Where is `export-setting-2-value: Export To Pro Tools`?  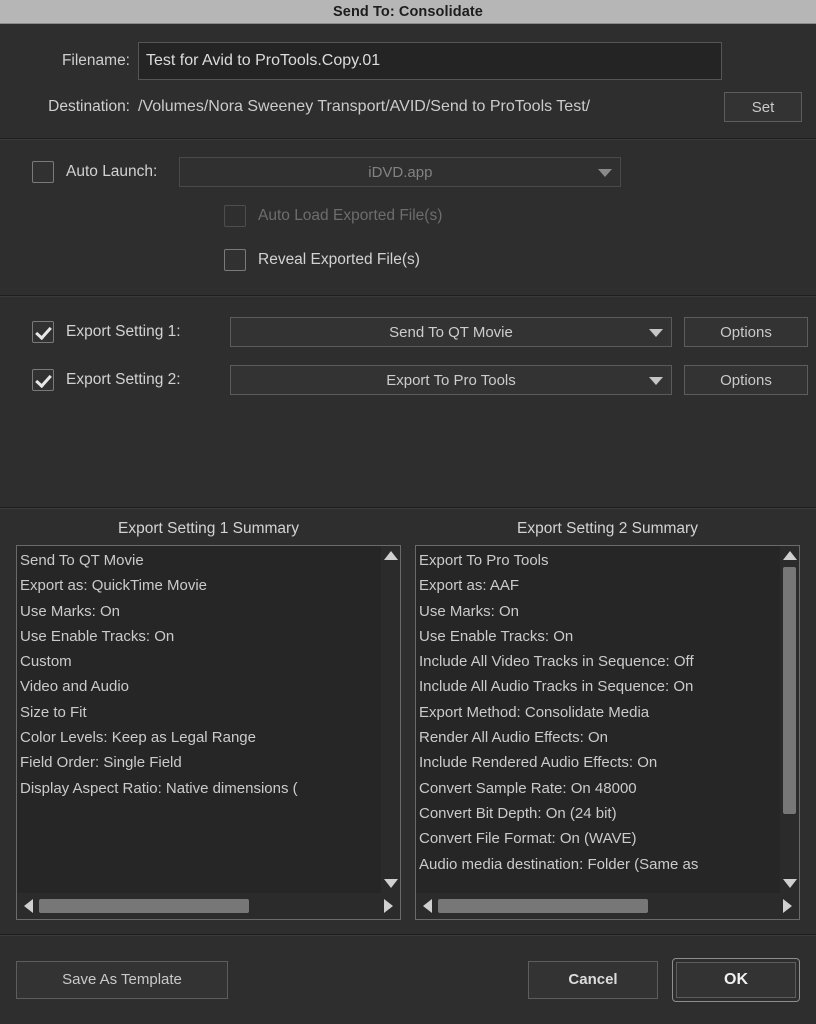 export-setting-2-value: Export To Pro Tools is located at coordinates (451, 380).